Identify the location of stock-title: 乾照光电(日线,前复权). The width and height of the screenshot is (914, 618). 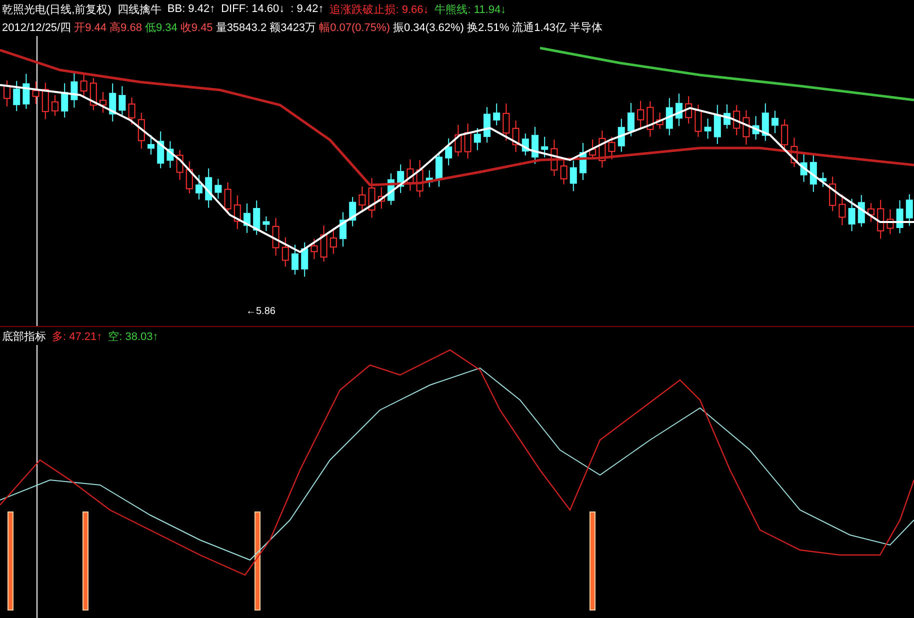
(57, 9).